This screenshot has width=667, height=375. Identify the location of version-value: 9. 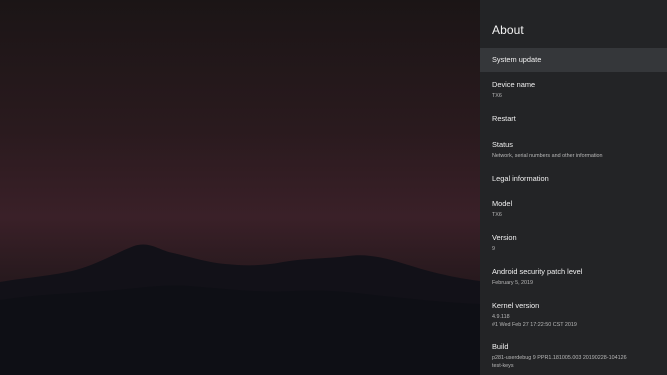
(493, 249).